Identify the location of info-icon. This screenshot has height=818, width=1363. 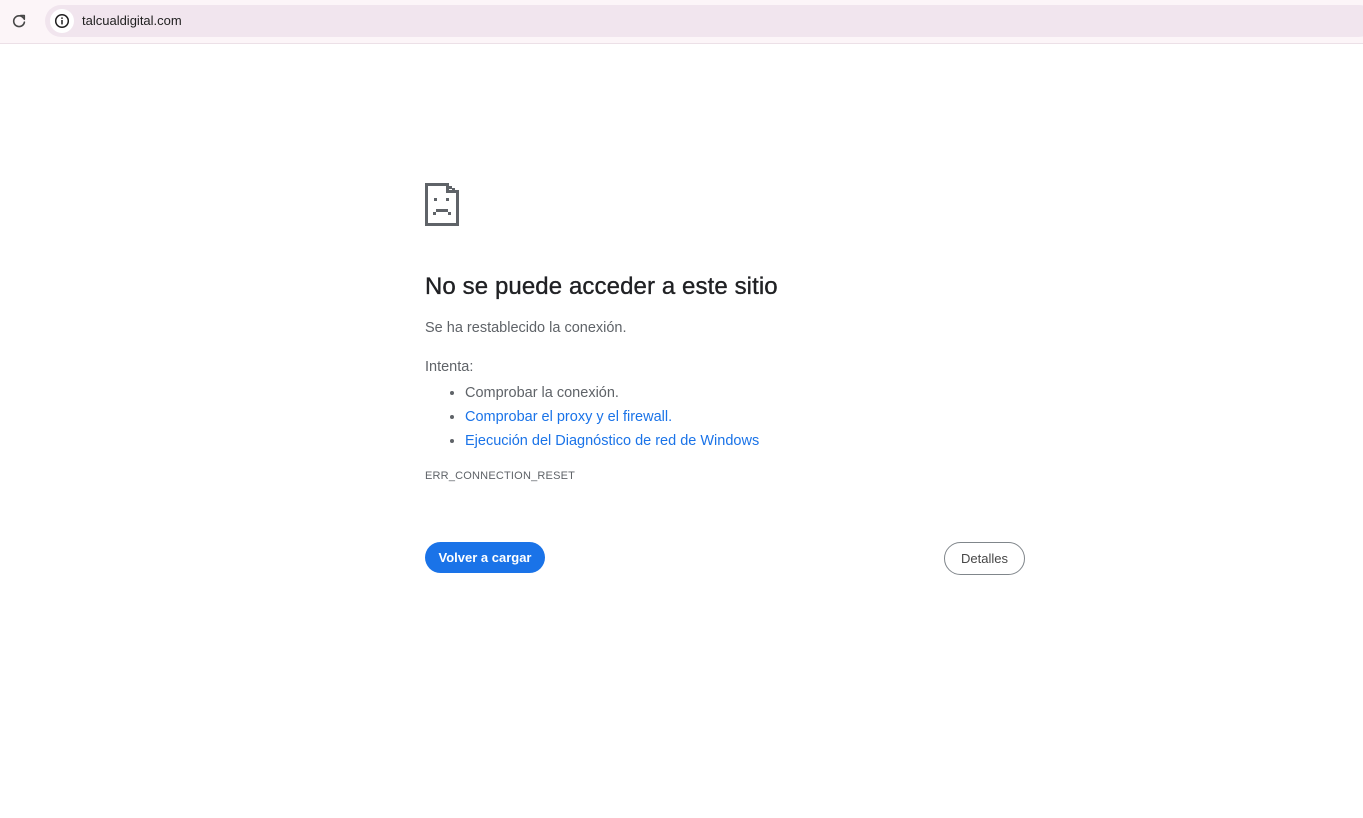
(62, 21).